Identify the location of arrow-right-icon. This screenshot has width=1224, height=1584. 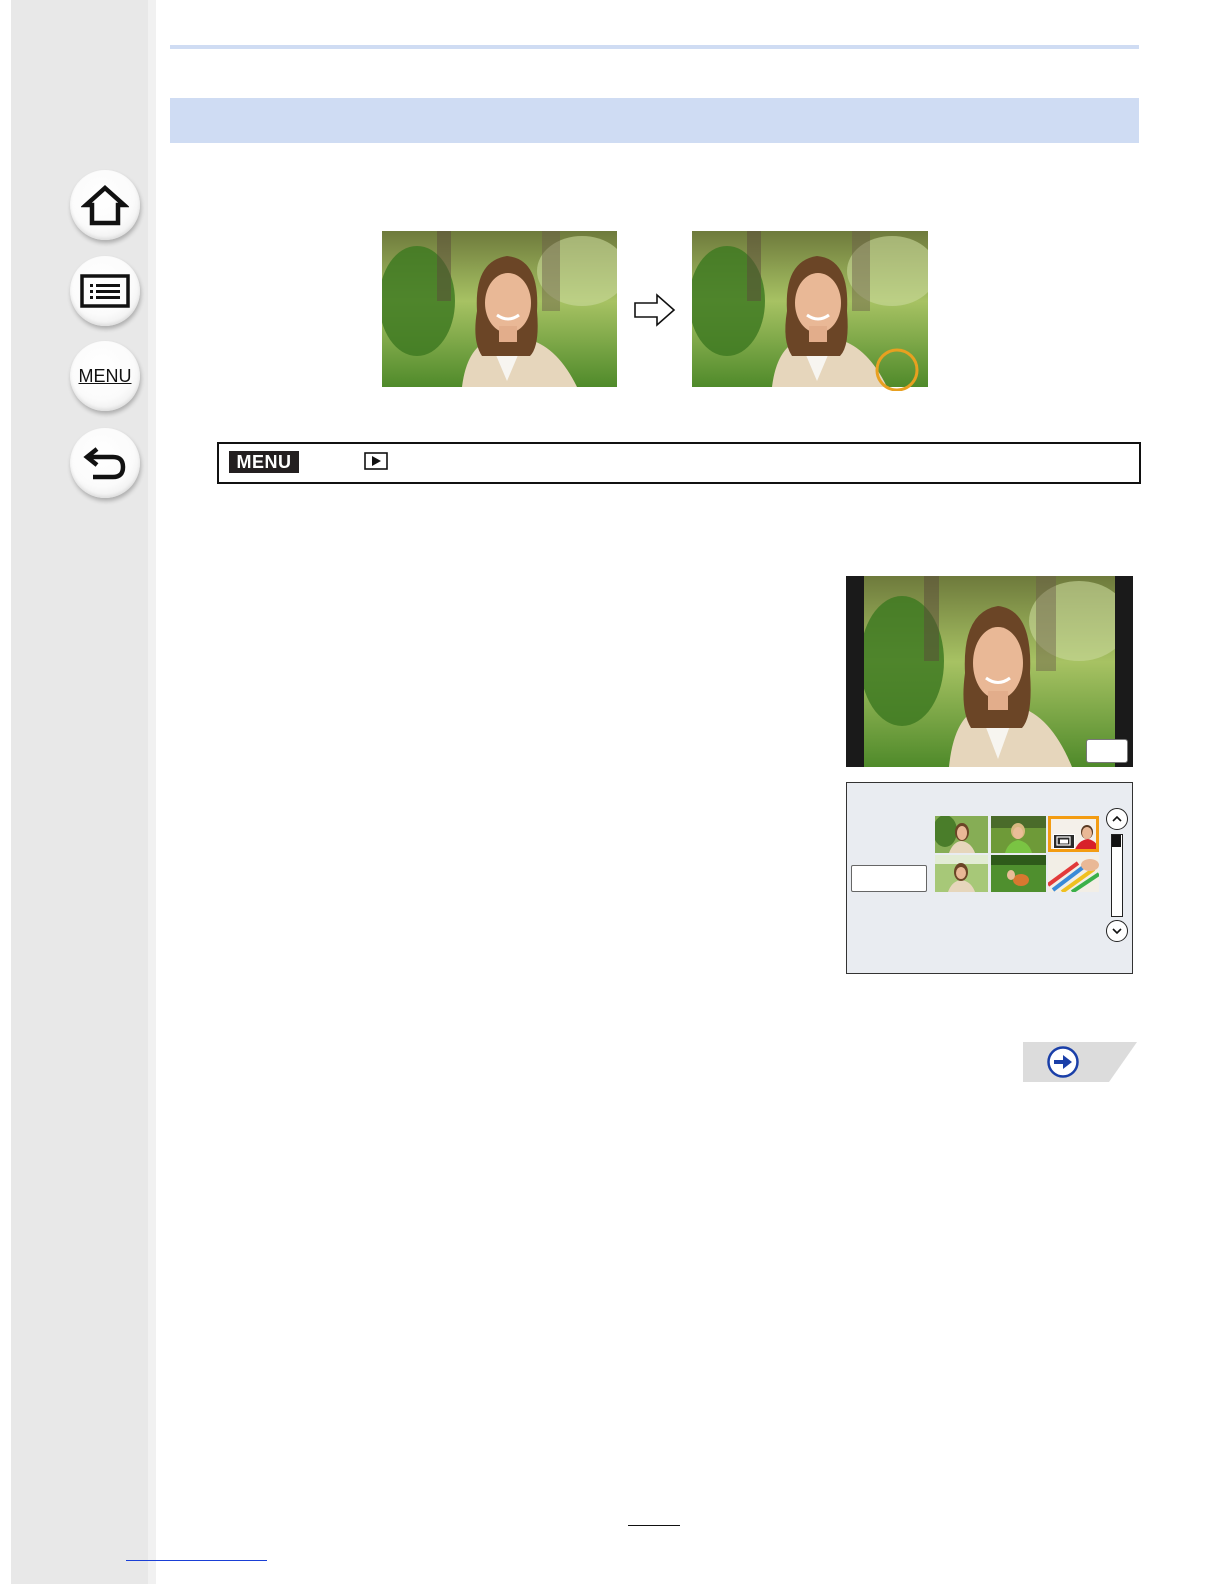
(655, 312).